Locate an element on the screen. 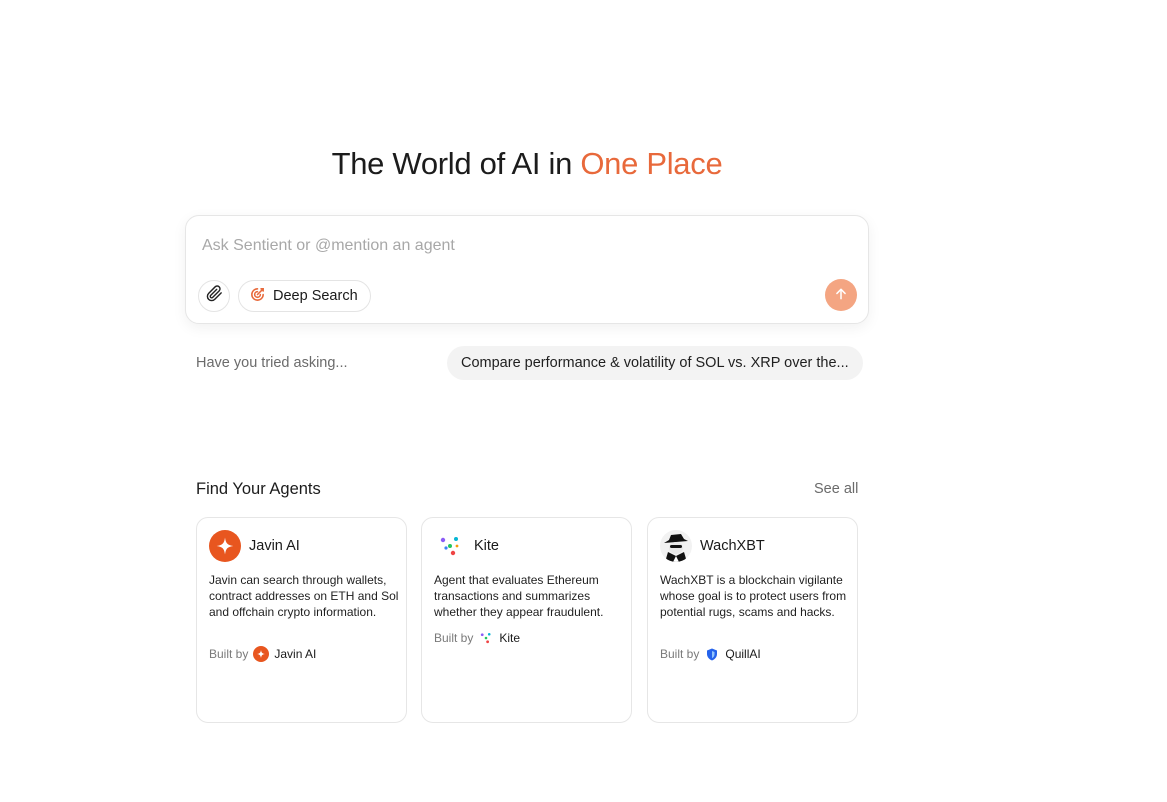 The width and height of the screenshot is (1167, 802). agent-card-header: Kite is located at coordinates (466, 546).